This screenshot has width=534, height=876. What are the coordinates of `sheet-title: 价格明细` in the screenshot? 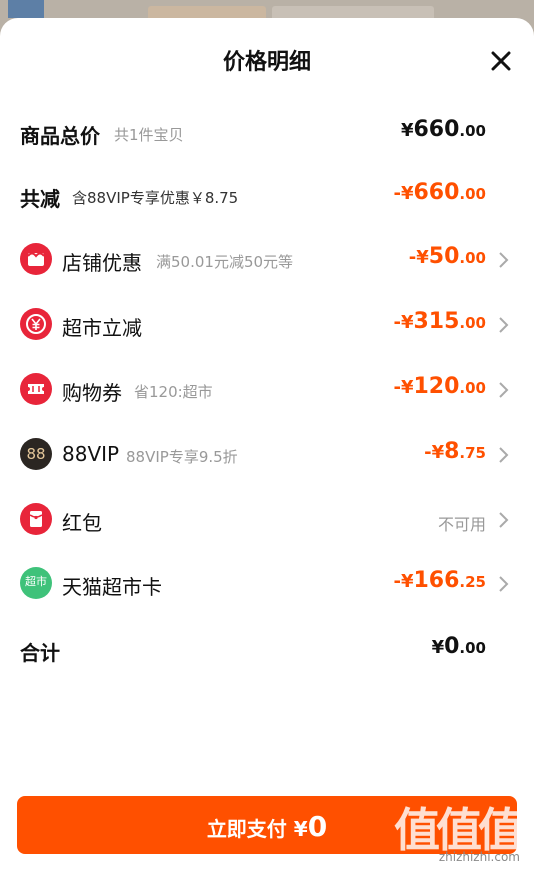 It's located at (266, 62).